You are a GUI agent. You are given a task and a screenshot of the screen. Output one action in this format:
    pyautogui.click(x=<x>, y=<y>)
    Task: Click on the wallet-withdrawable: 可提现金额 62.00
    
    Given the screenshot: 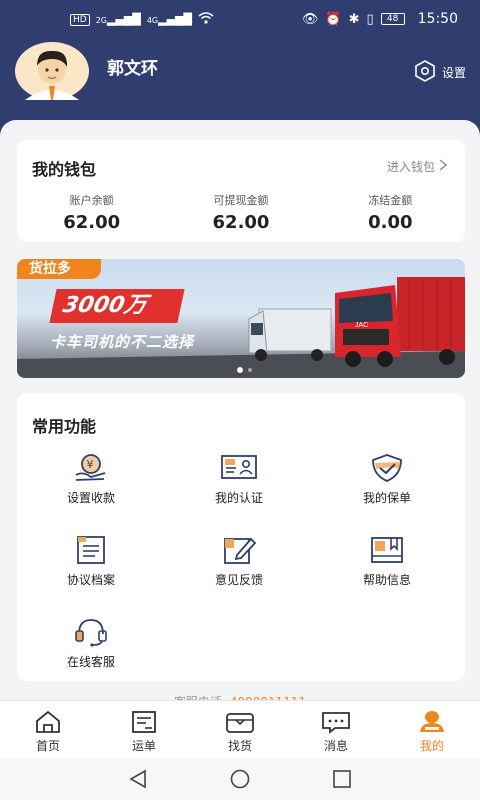 What is the action you would take?
    pyautogui.click(x=240, y=212)
    